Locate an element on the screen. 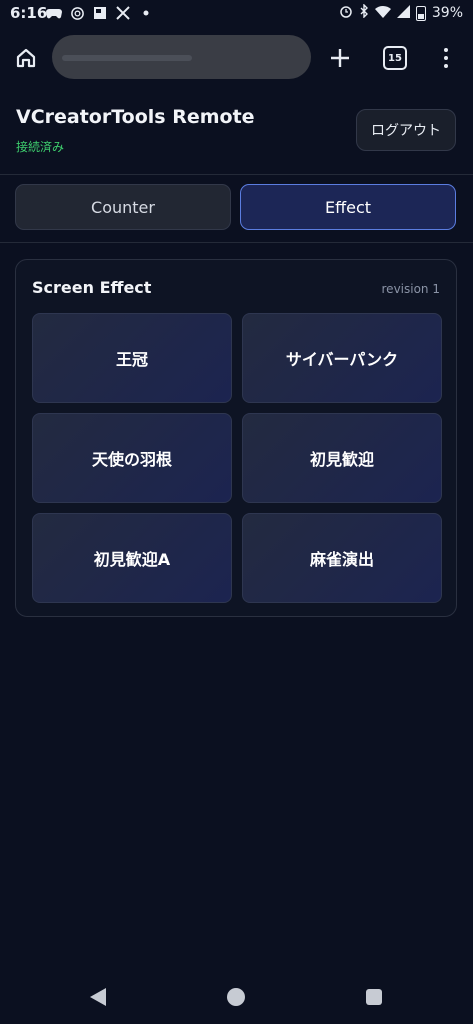  logout-button: ログアウト is located at coordinates (406, 130).